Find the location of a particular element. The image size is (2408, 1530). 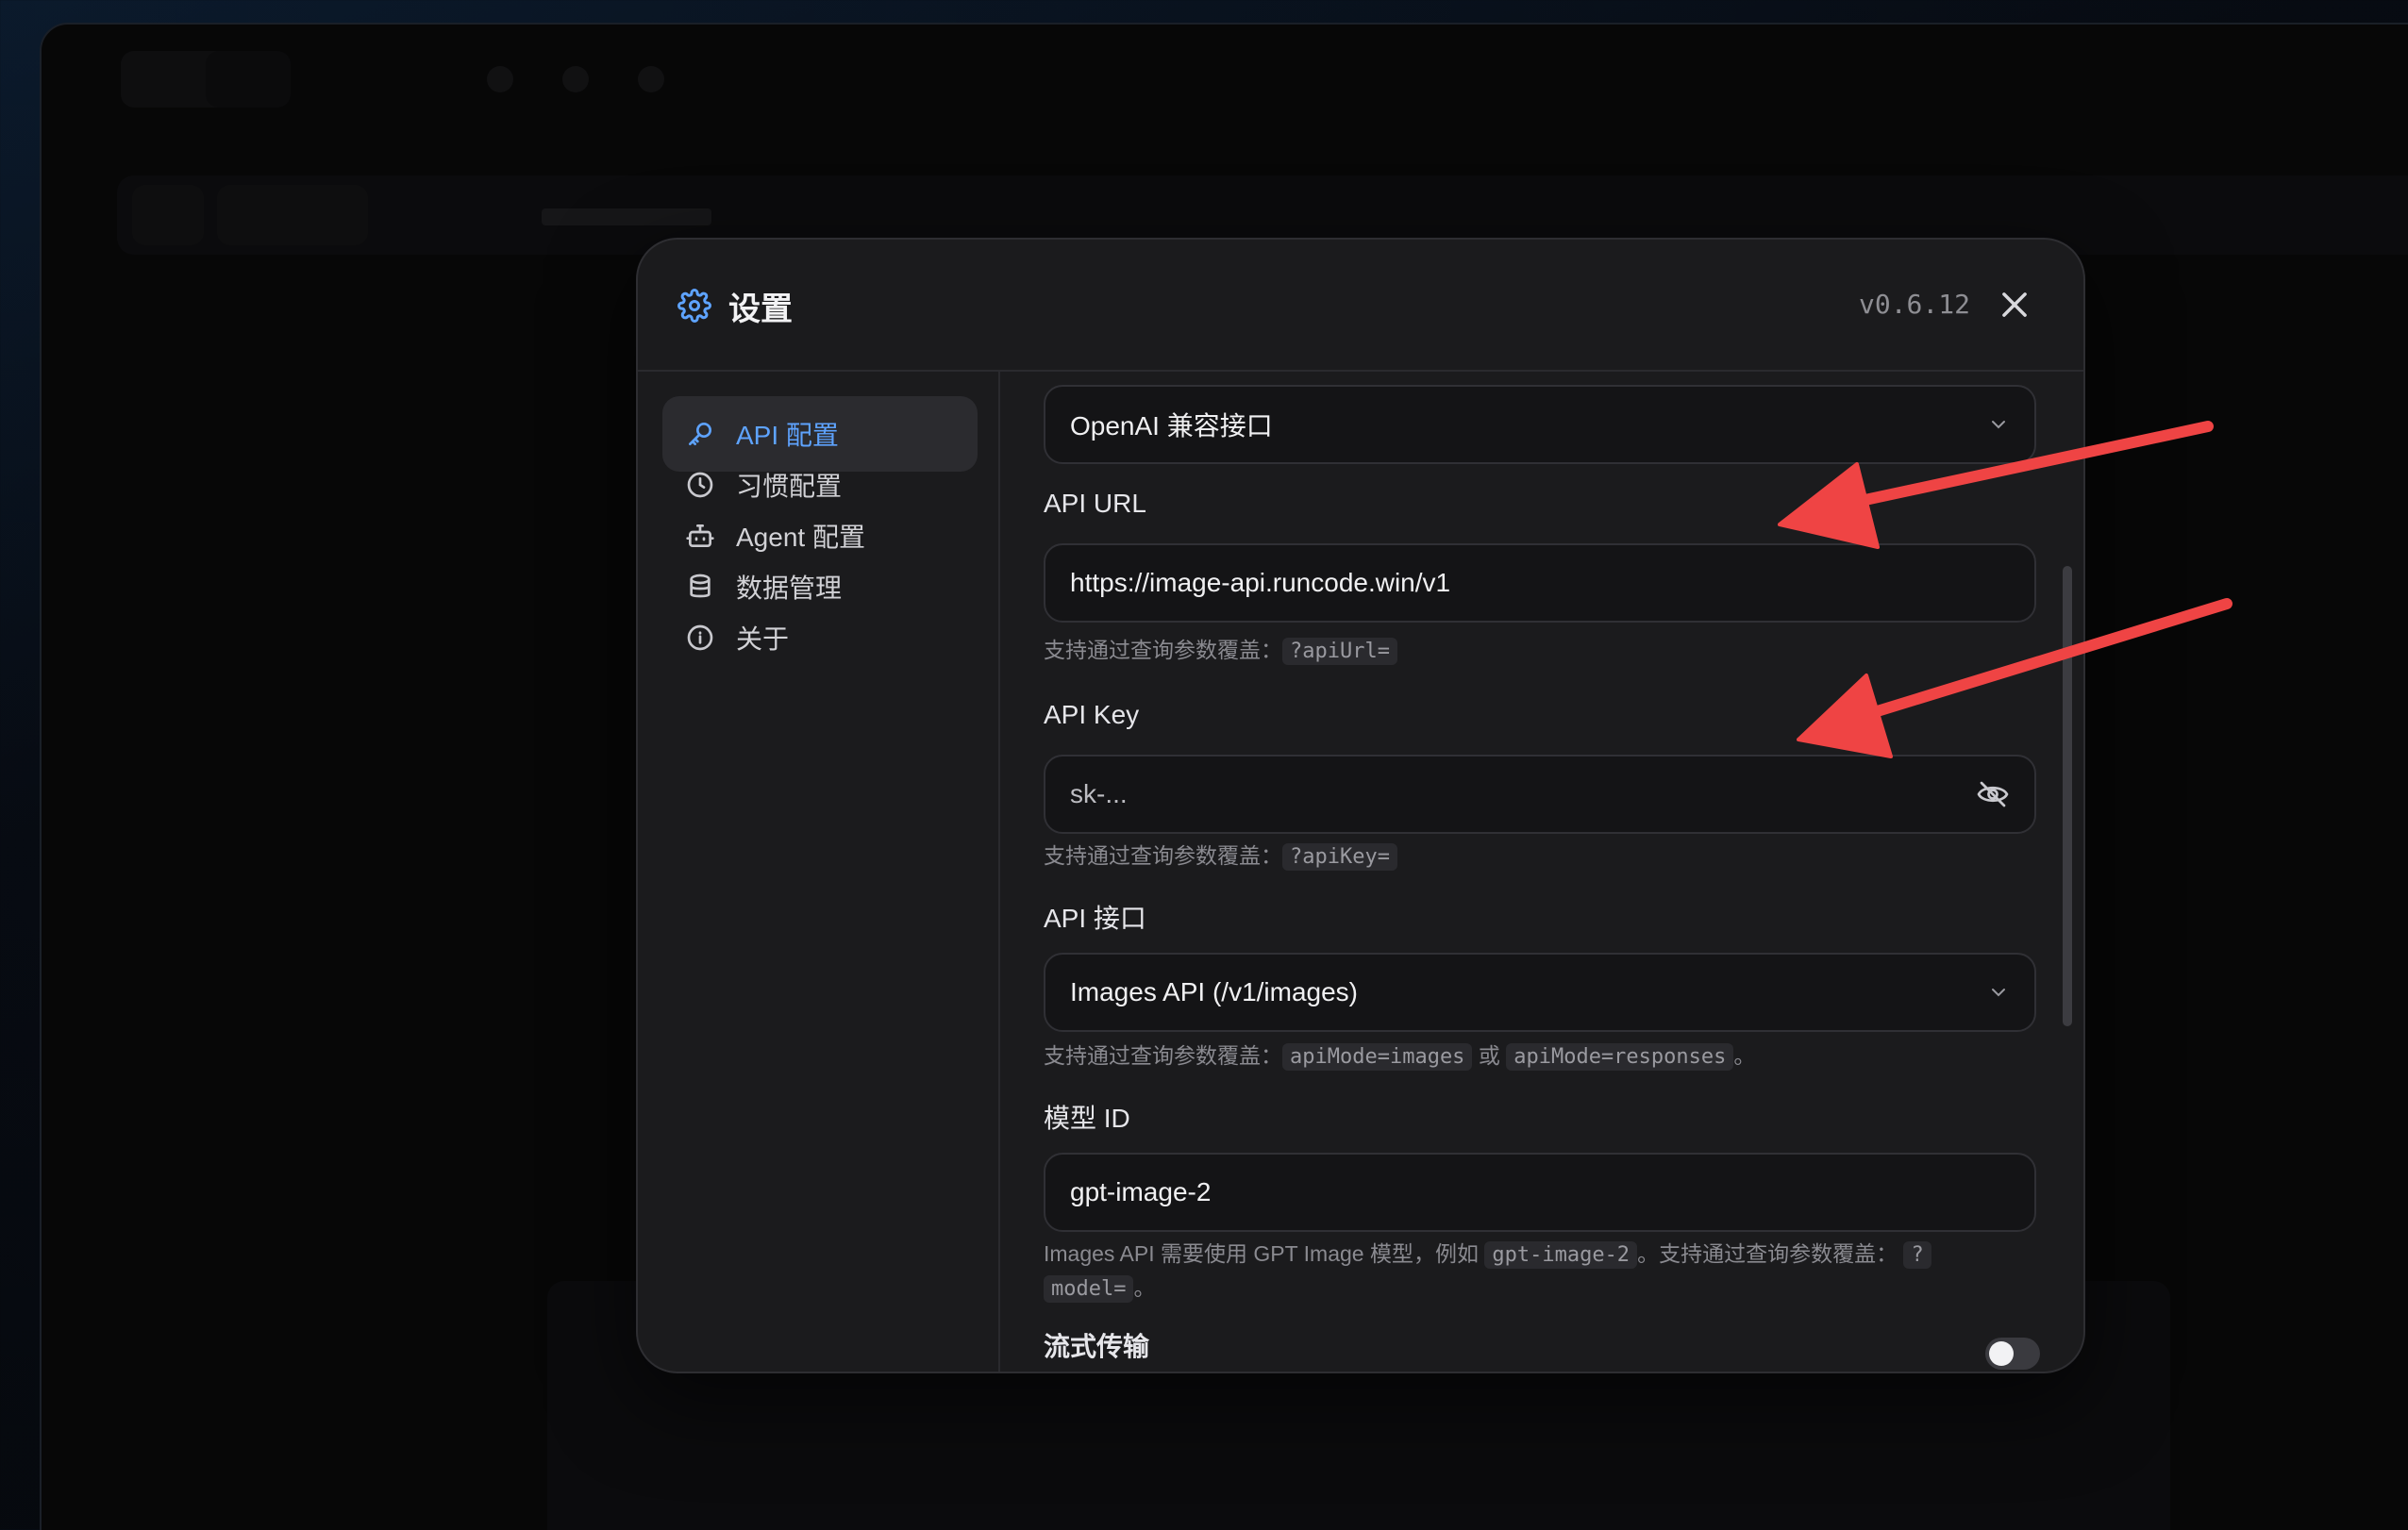

api-mode-value: Images API (/v1/images) is located at coordinates (1214, 992).